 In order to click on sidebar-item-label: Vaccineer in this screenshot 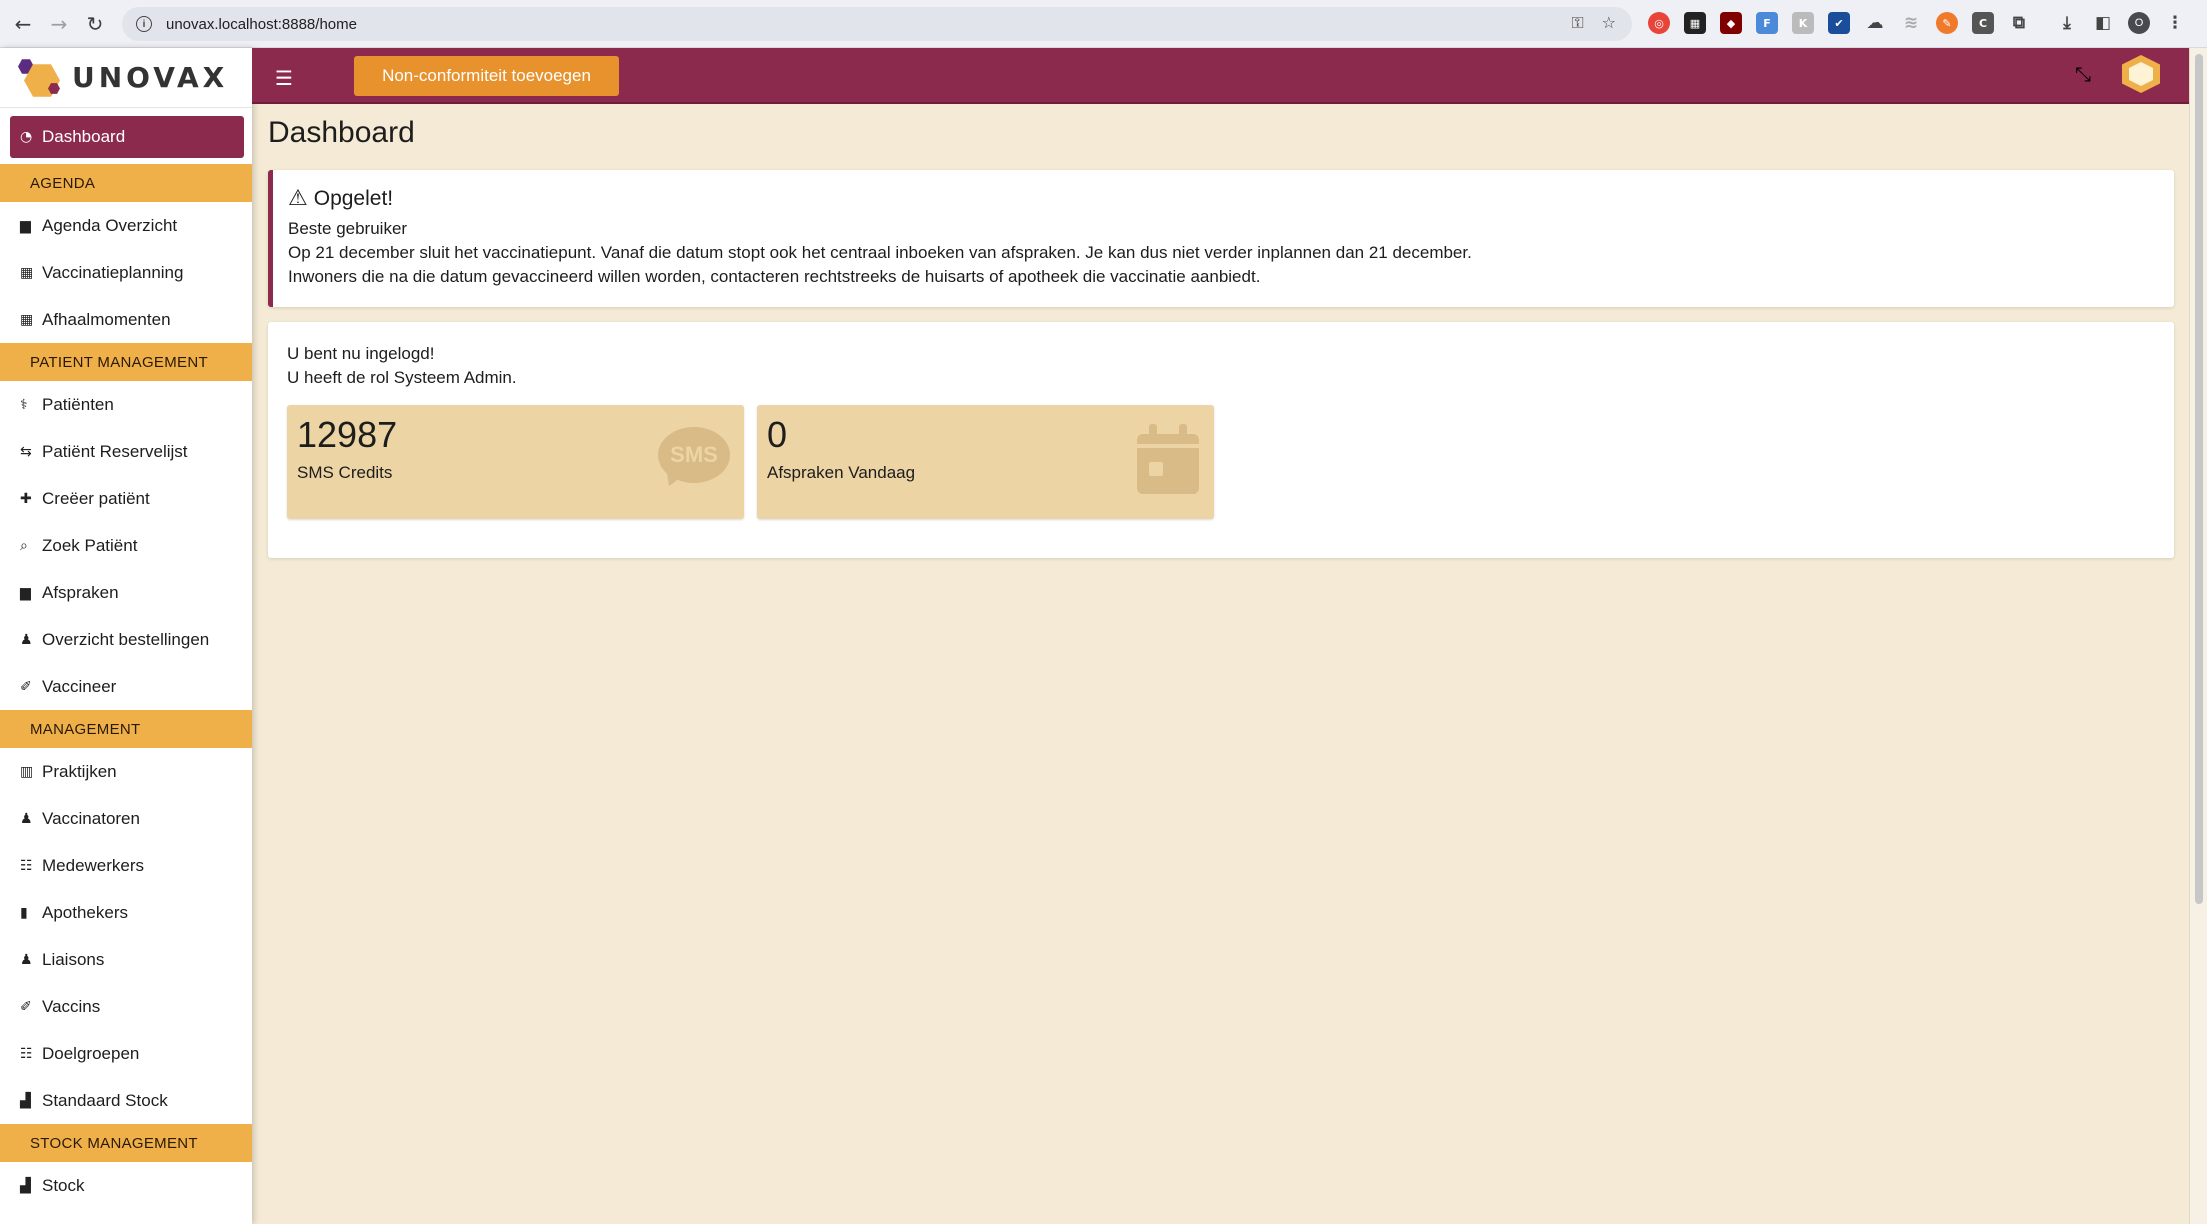, I will do `click(79, 686)`.